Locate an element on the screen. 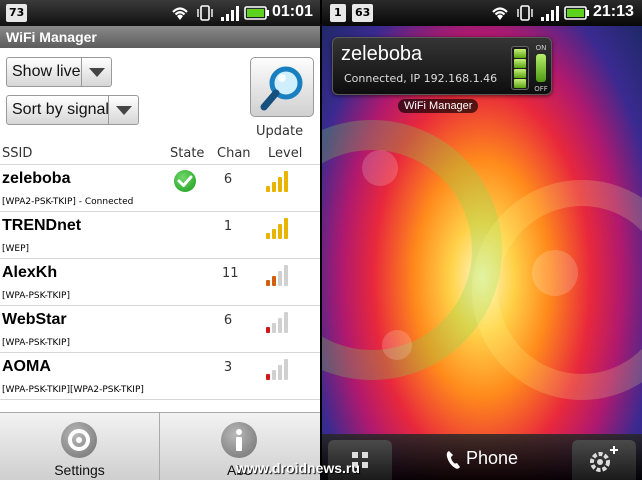  gear-icon is located at coordinates (79, 440).